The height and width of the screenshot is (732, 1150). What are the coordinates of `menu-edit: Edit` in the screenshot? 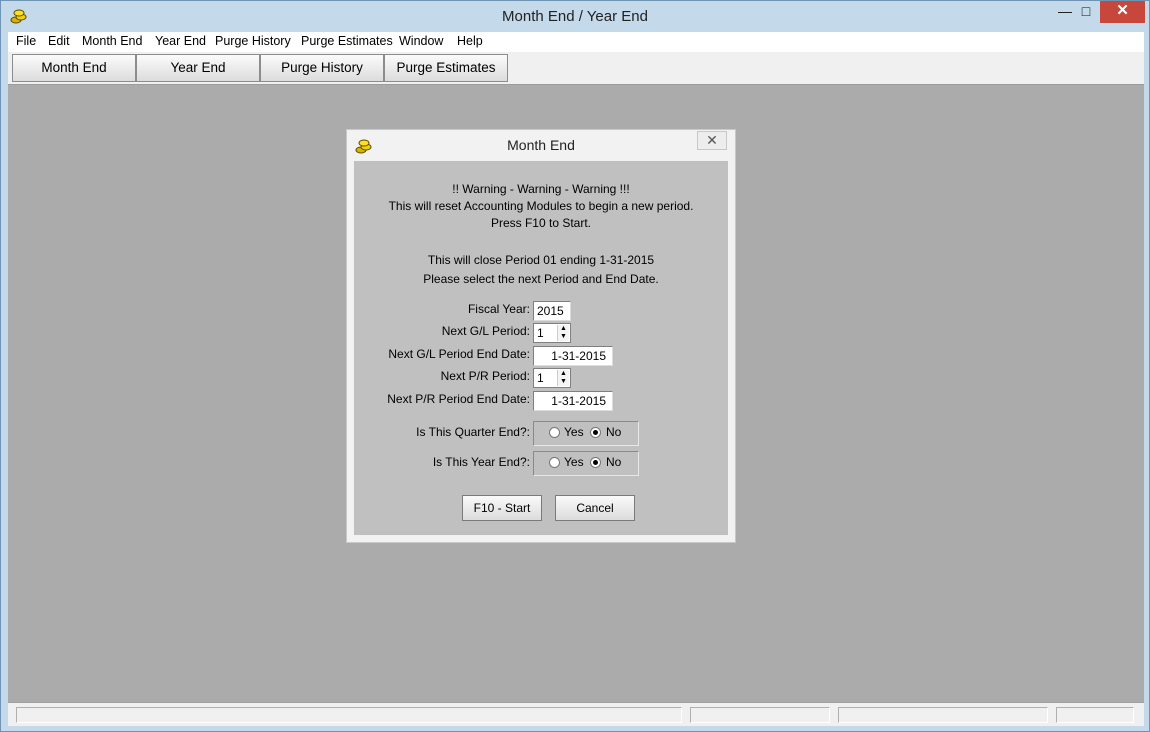 It's located at (59, 41).